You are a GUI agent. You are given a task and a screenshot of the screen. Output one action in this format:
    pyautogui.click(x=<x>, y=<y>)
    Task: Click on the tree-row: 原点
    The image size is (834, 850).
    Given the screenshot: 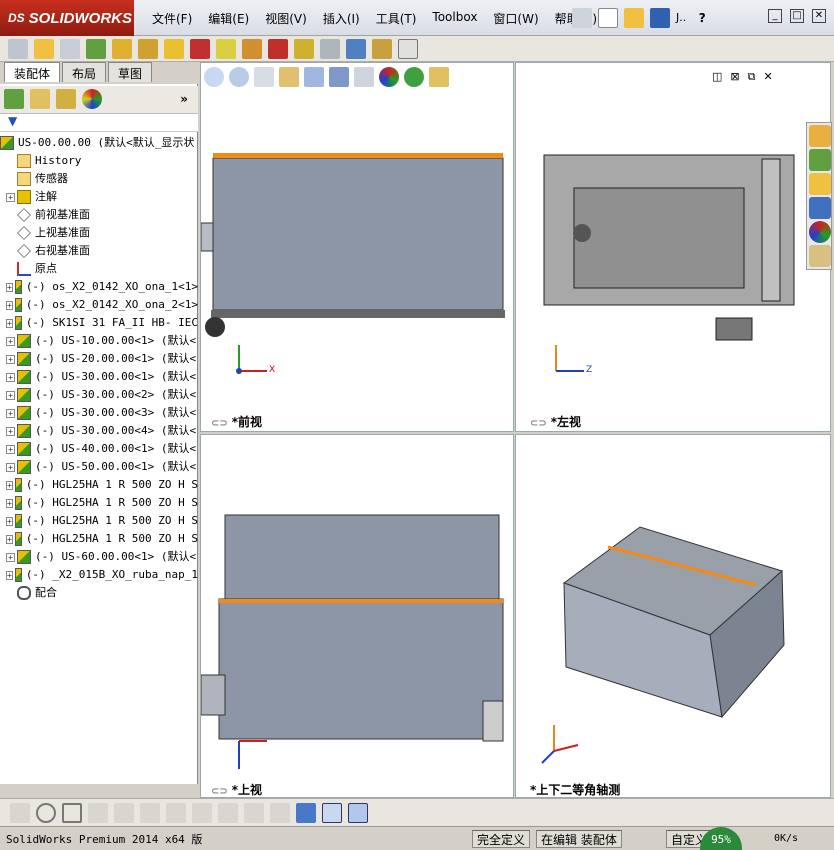 What is the action you would take?
    pyautogui.click(x=99, y=269)
    